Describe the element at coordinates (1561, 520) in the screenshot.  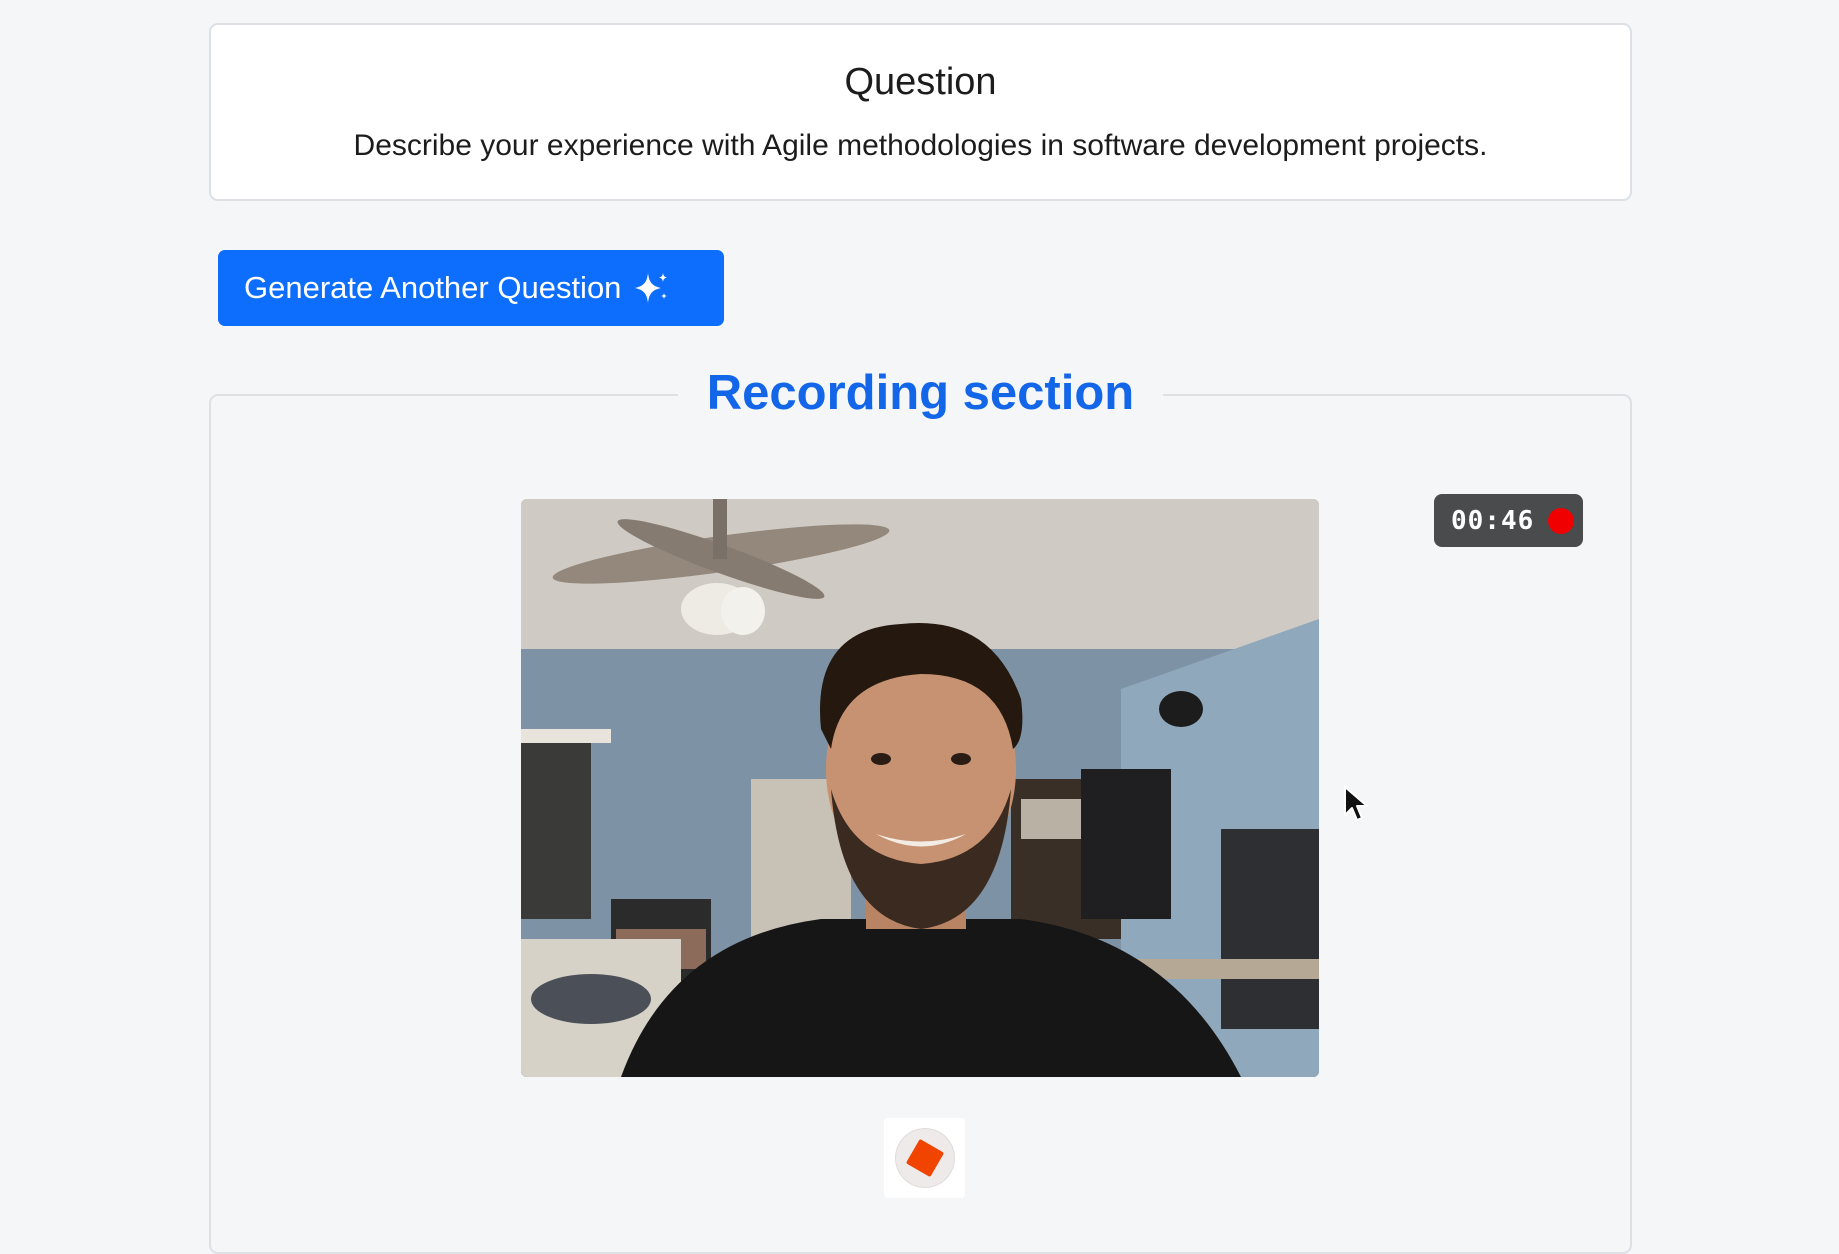
I see `record-dot-icon` at that location.